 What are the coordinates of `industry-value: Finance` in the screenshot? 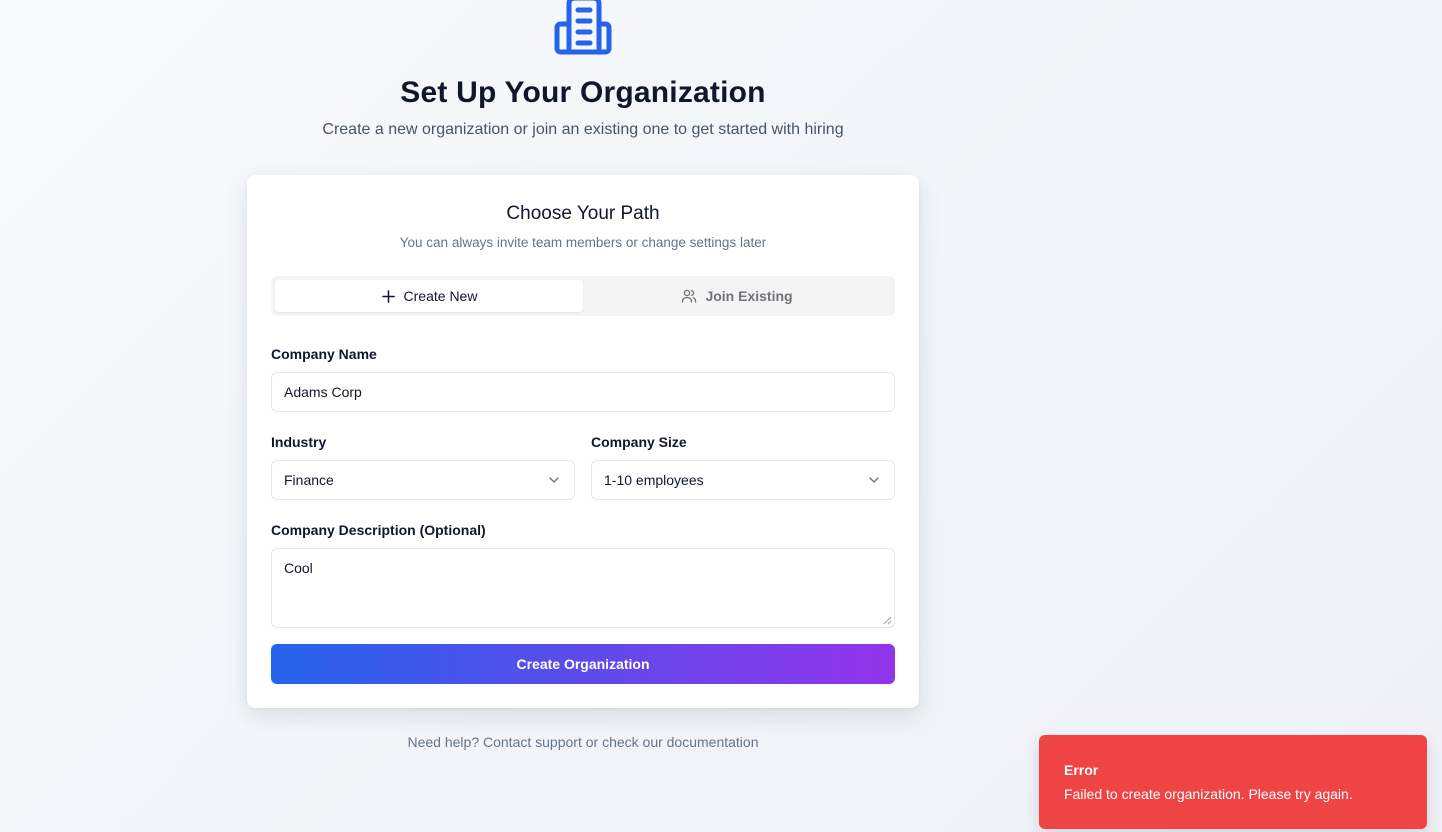 It's located at (309, 480).